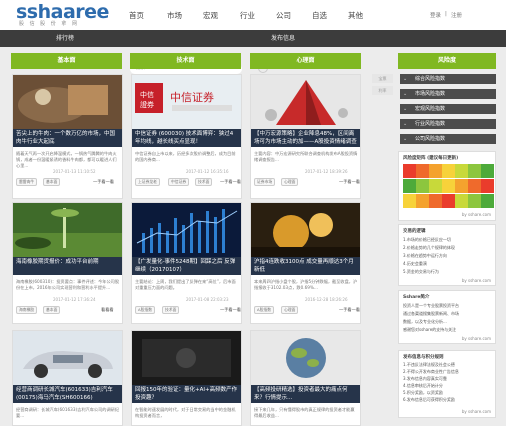 The height and width of the screenshot is (426, 506). What do you see at coordinates (448, 124) in the screenshot?
I see `risk-item-industry: ⌄ 行业风险指数` at bounding box center [448, 124].